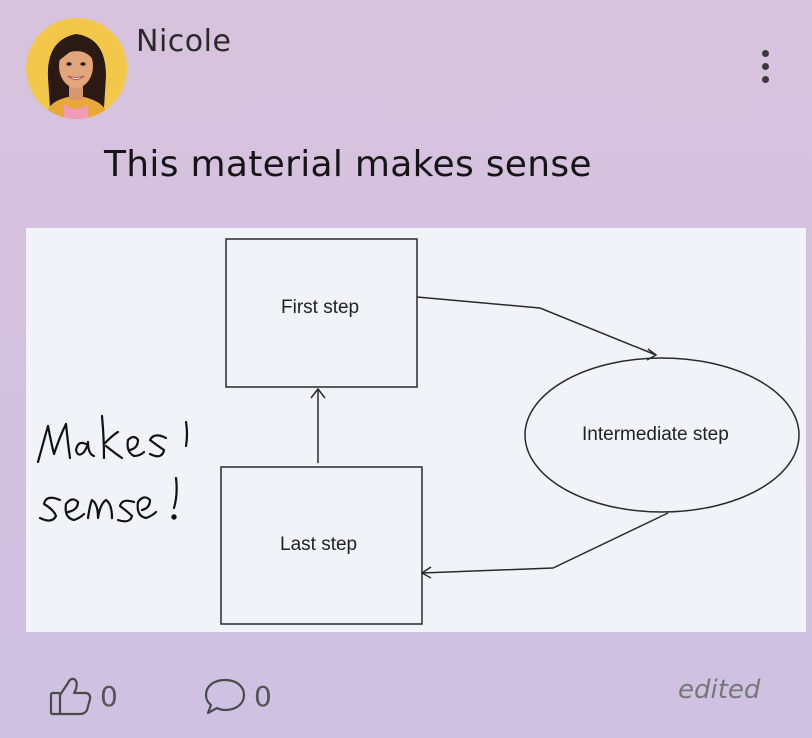 The height and width of the screenshot is (738, 812). Describe the element at coordinates (719, 690) in the screenshot. I see `edited-label: edited` at that location.